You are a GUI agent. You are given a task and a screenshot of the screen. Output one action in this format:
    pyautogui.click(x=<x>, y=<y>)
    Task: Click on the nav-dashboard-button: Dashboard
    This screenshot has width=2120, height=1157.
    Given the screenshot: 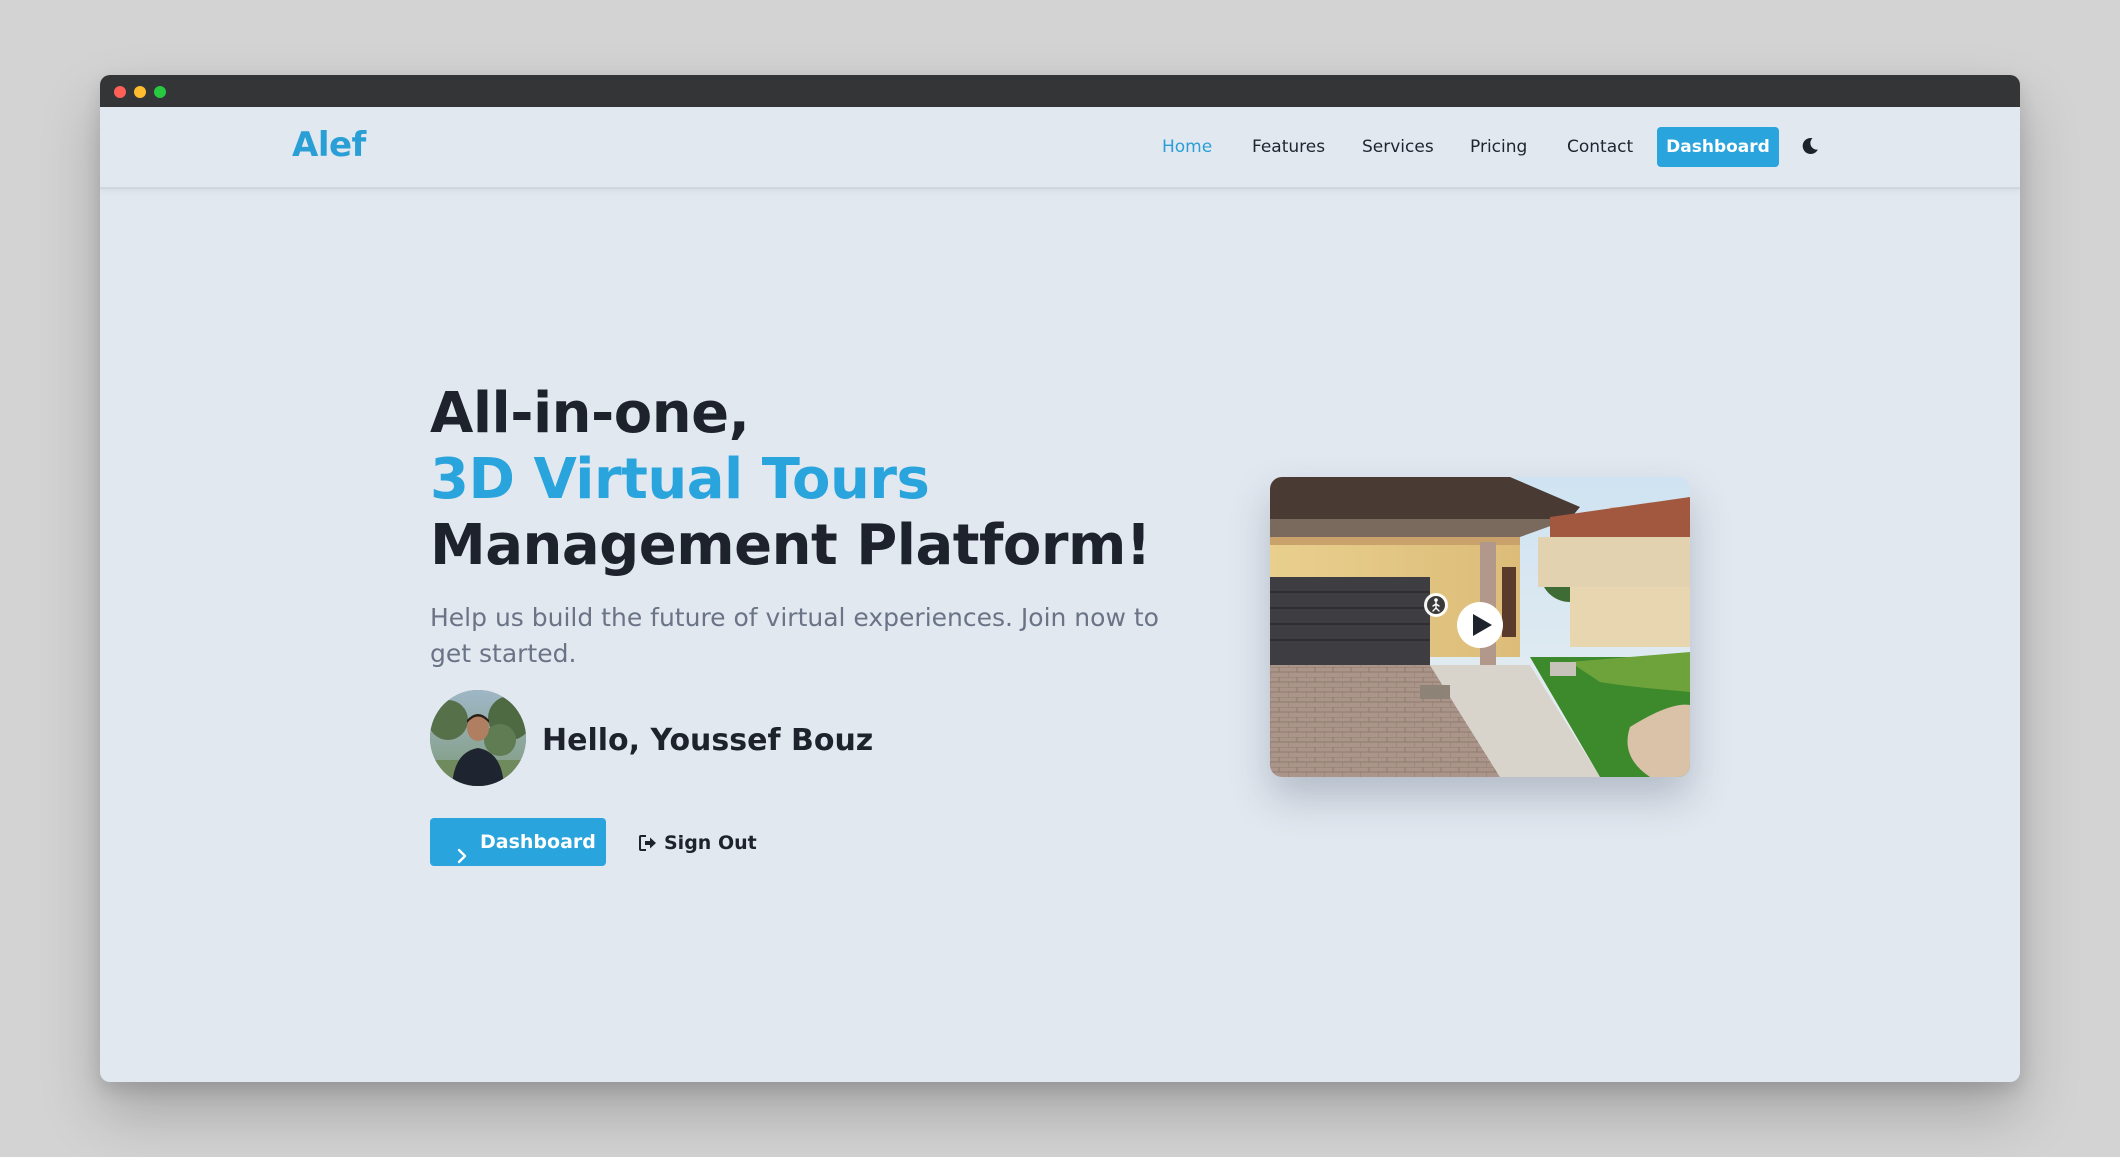 What is the action you would take?
    pyautogui.click(x=1718, y=147)
    